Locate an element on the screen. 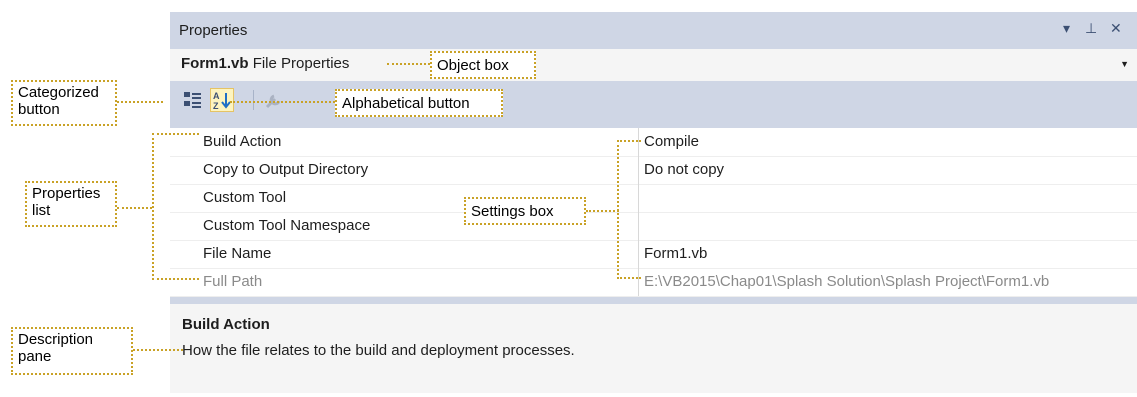  object-name: Form1.vb is located at coordinates (215, 63).